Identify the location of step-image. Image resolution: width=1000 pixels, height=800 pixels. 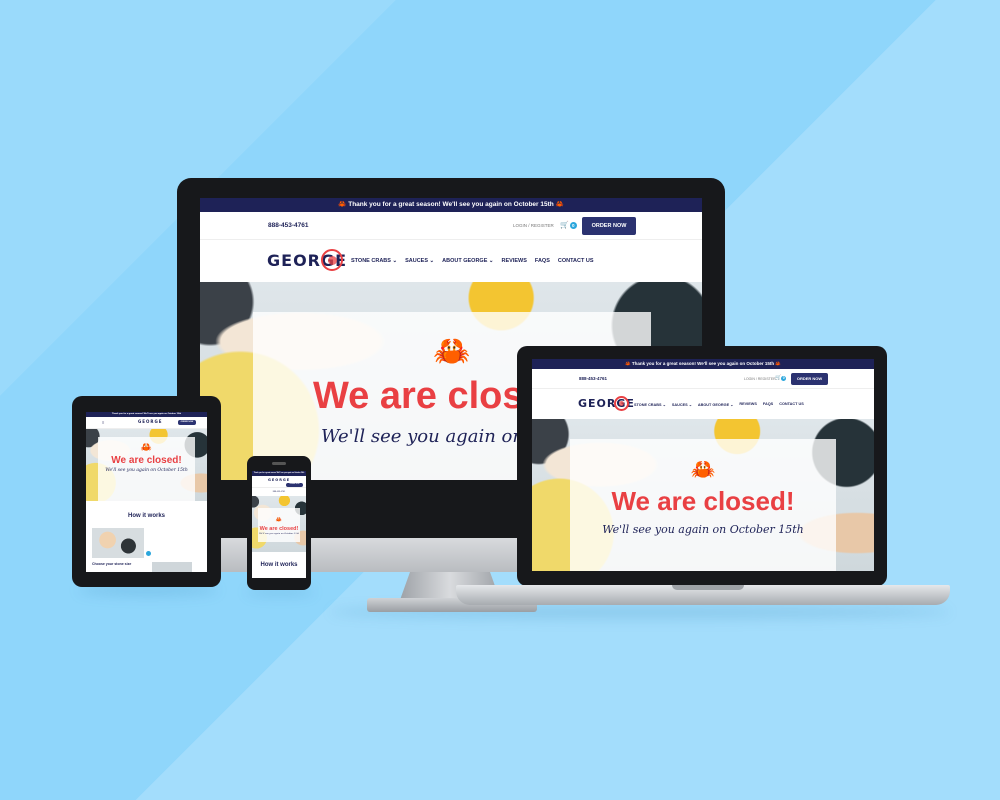
(118, 543).